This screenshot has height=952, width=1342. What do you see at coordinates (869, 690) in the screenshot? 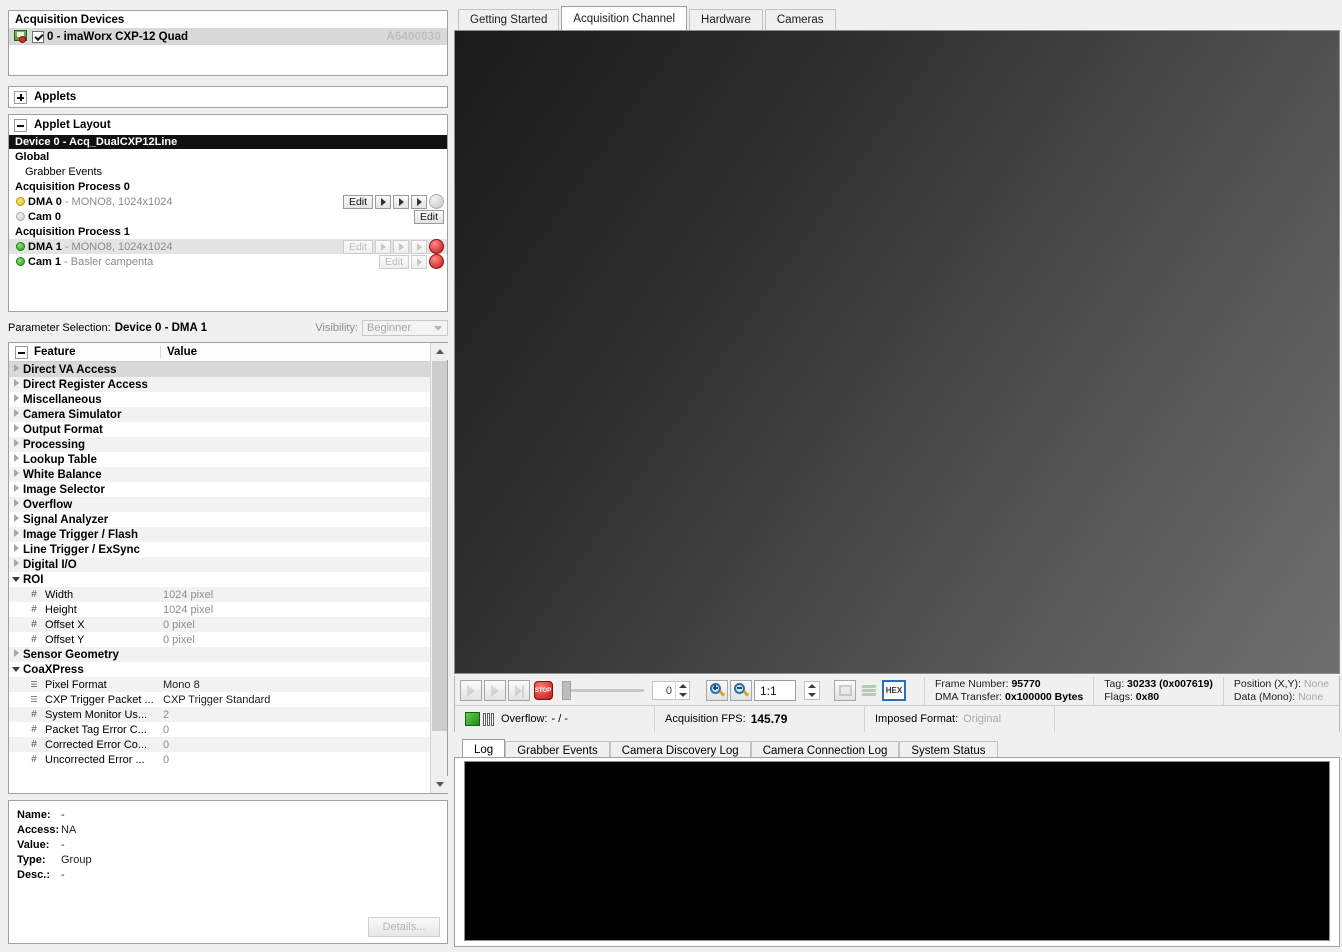
I see `layers-button` at bounding box center [869, 690].